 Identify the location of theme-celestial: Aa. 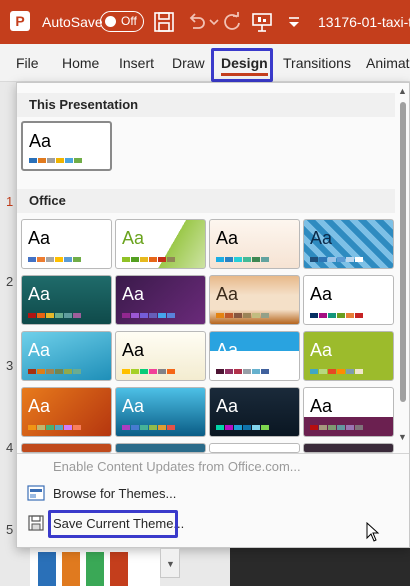
(160, 412).